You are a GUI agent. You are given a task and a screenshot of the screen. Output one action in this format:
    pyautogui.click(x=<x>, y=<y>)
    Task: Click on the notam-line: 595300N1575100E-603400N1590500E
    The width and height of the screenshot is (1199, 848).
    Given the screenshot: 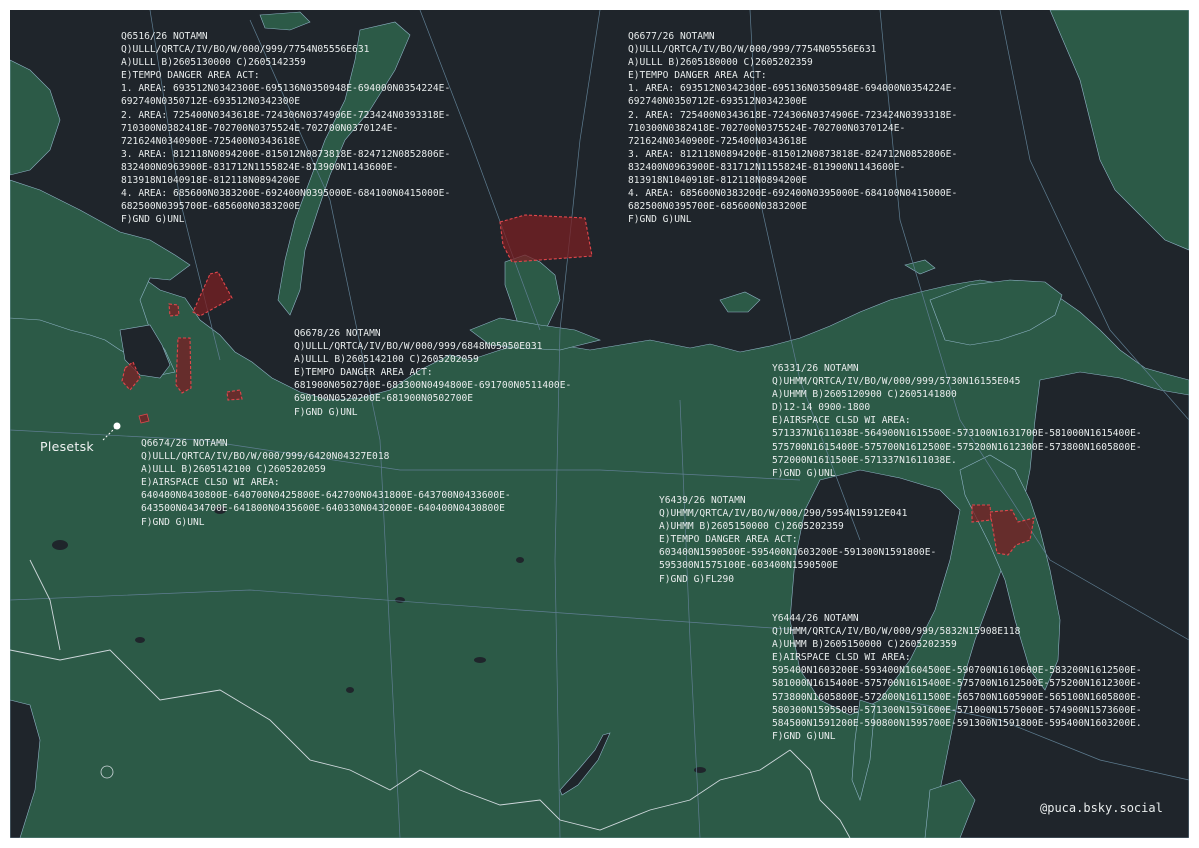 What is the action you would take?
    pyautogui.click(x=749, y=566)
    